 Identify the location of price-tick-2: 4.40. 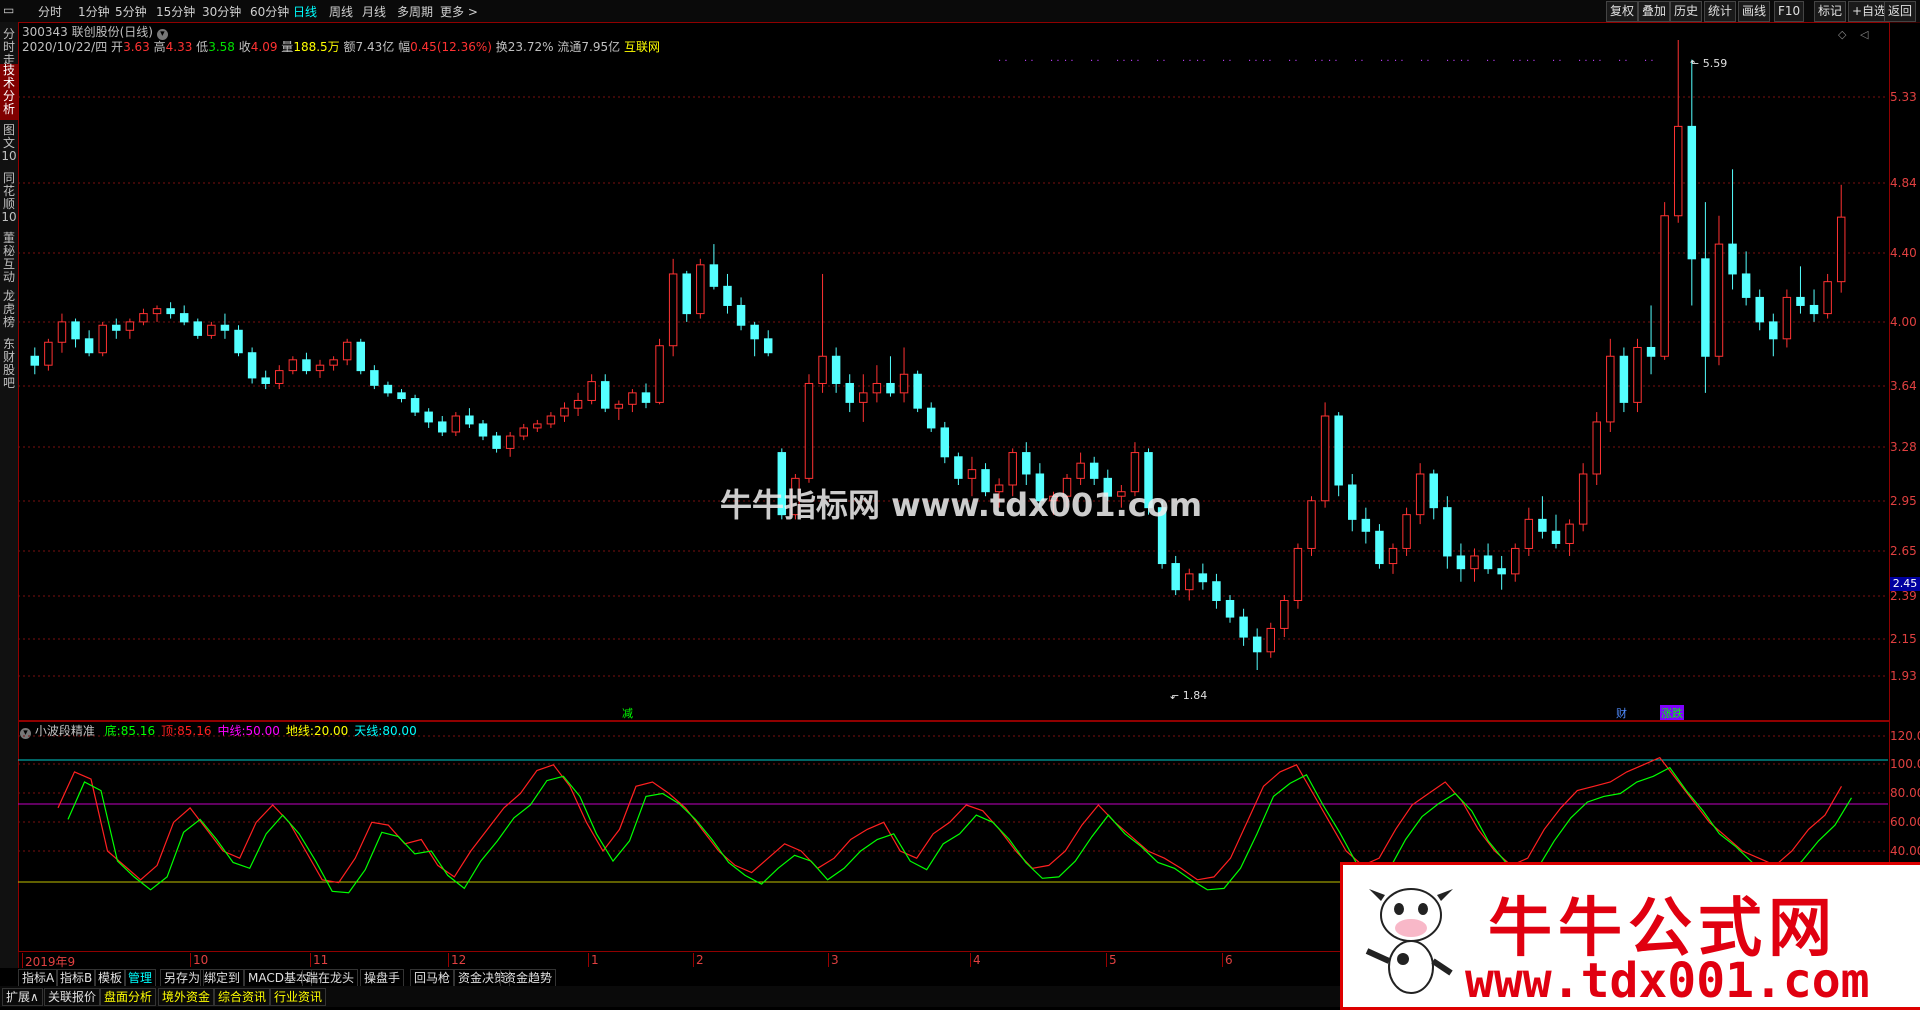
(1903, 253).